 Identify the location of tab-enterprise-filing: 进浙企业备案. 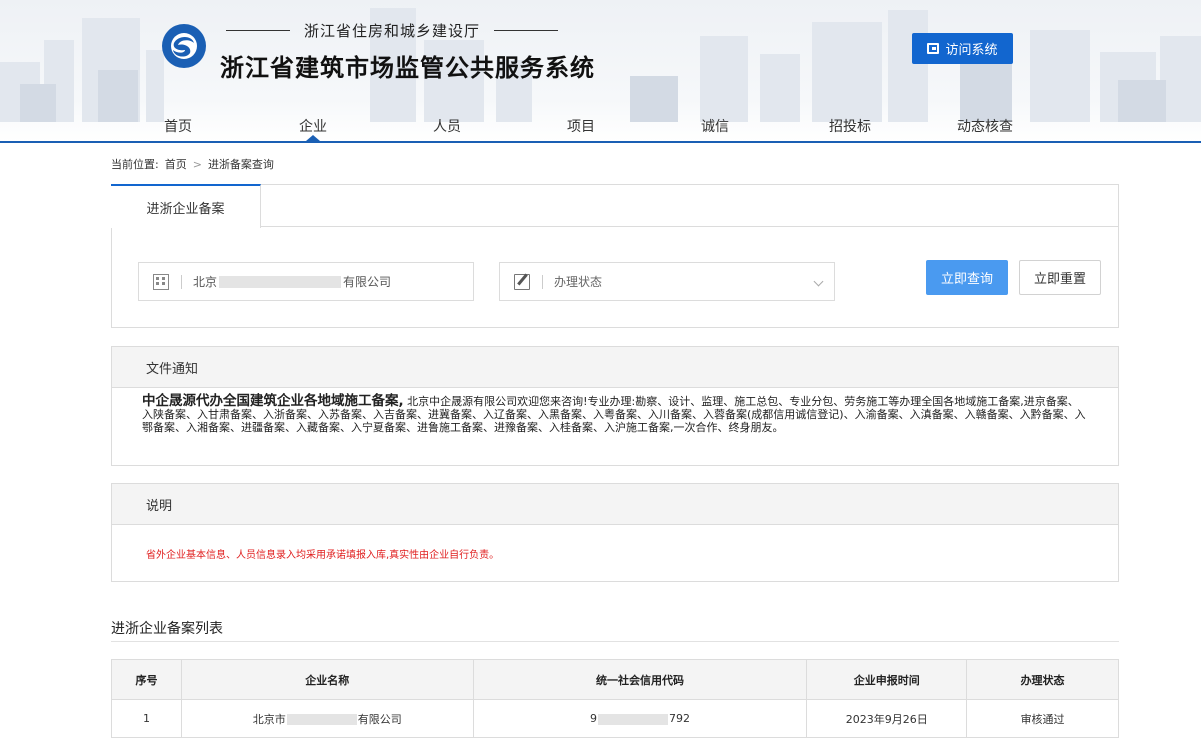
(186, 206).